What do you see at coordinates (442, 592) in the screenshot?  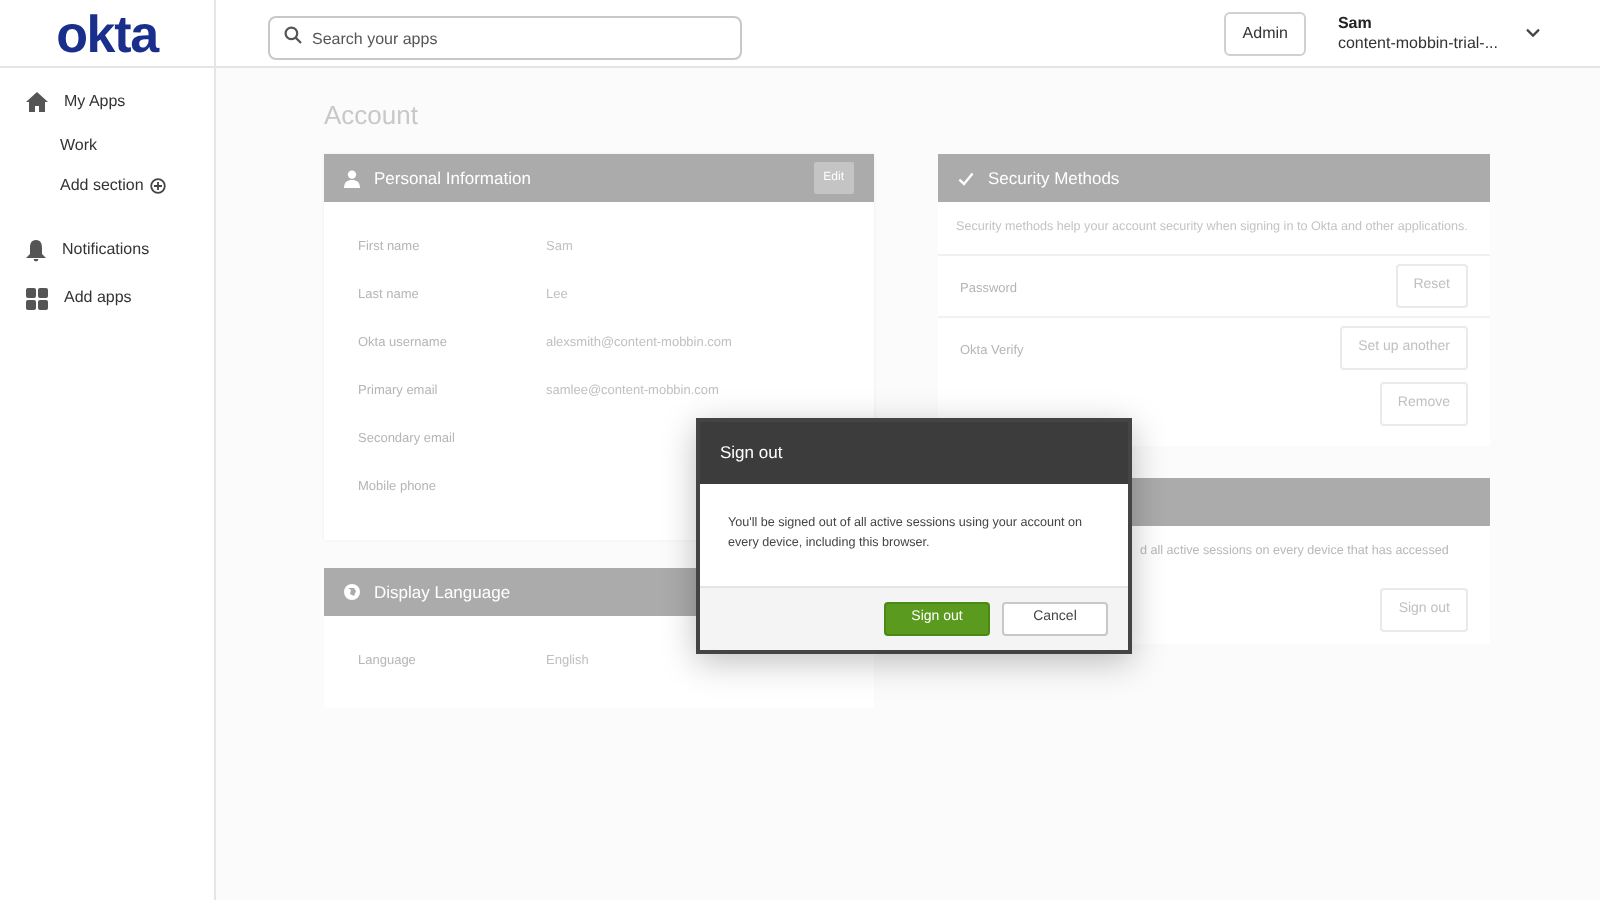 I see `card-title: Display Language` at bounding box center [442, 592].